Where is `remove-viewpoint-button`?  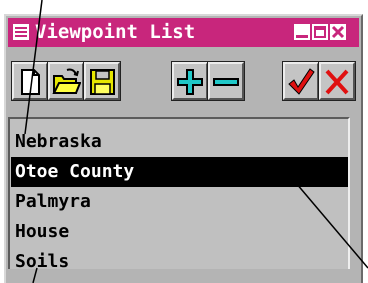
remove-viewpoint-button is located at coordinates (226, 81).